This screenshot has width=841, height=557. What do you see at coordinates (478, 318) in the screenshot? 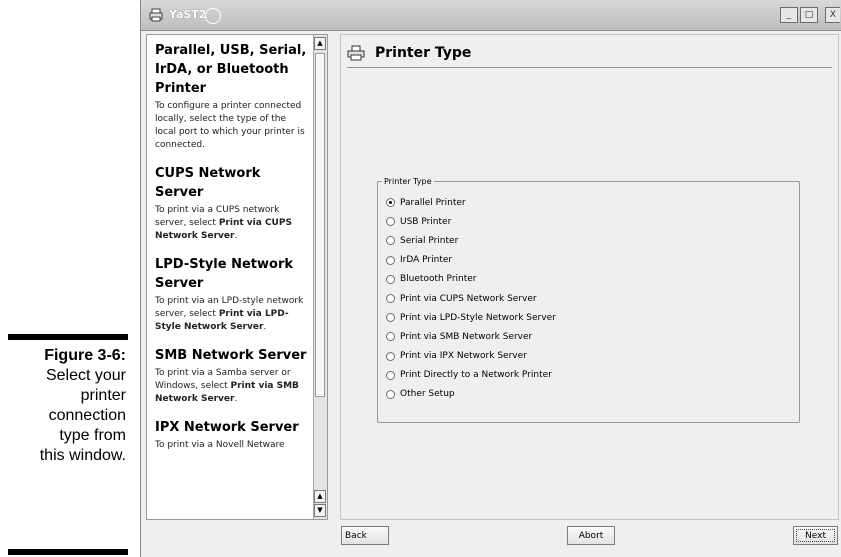
I see `radio-label: Print via LPD-Style Network Server` at bounding box center [478, 318].